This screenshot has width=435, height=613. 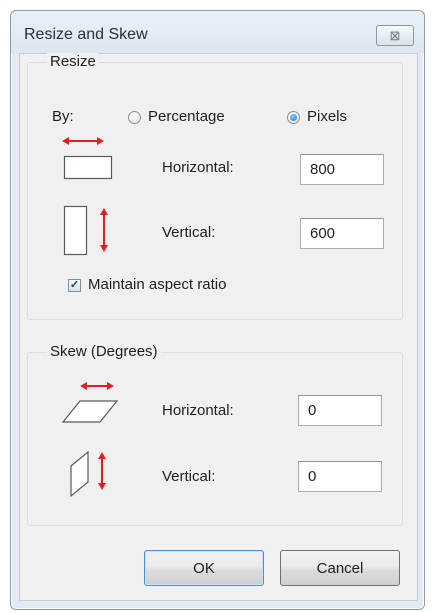 I want to click on resize-horizontal-icon, so click(x=87, y=158).